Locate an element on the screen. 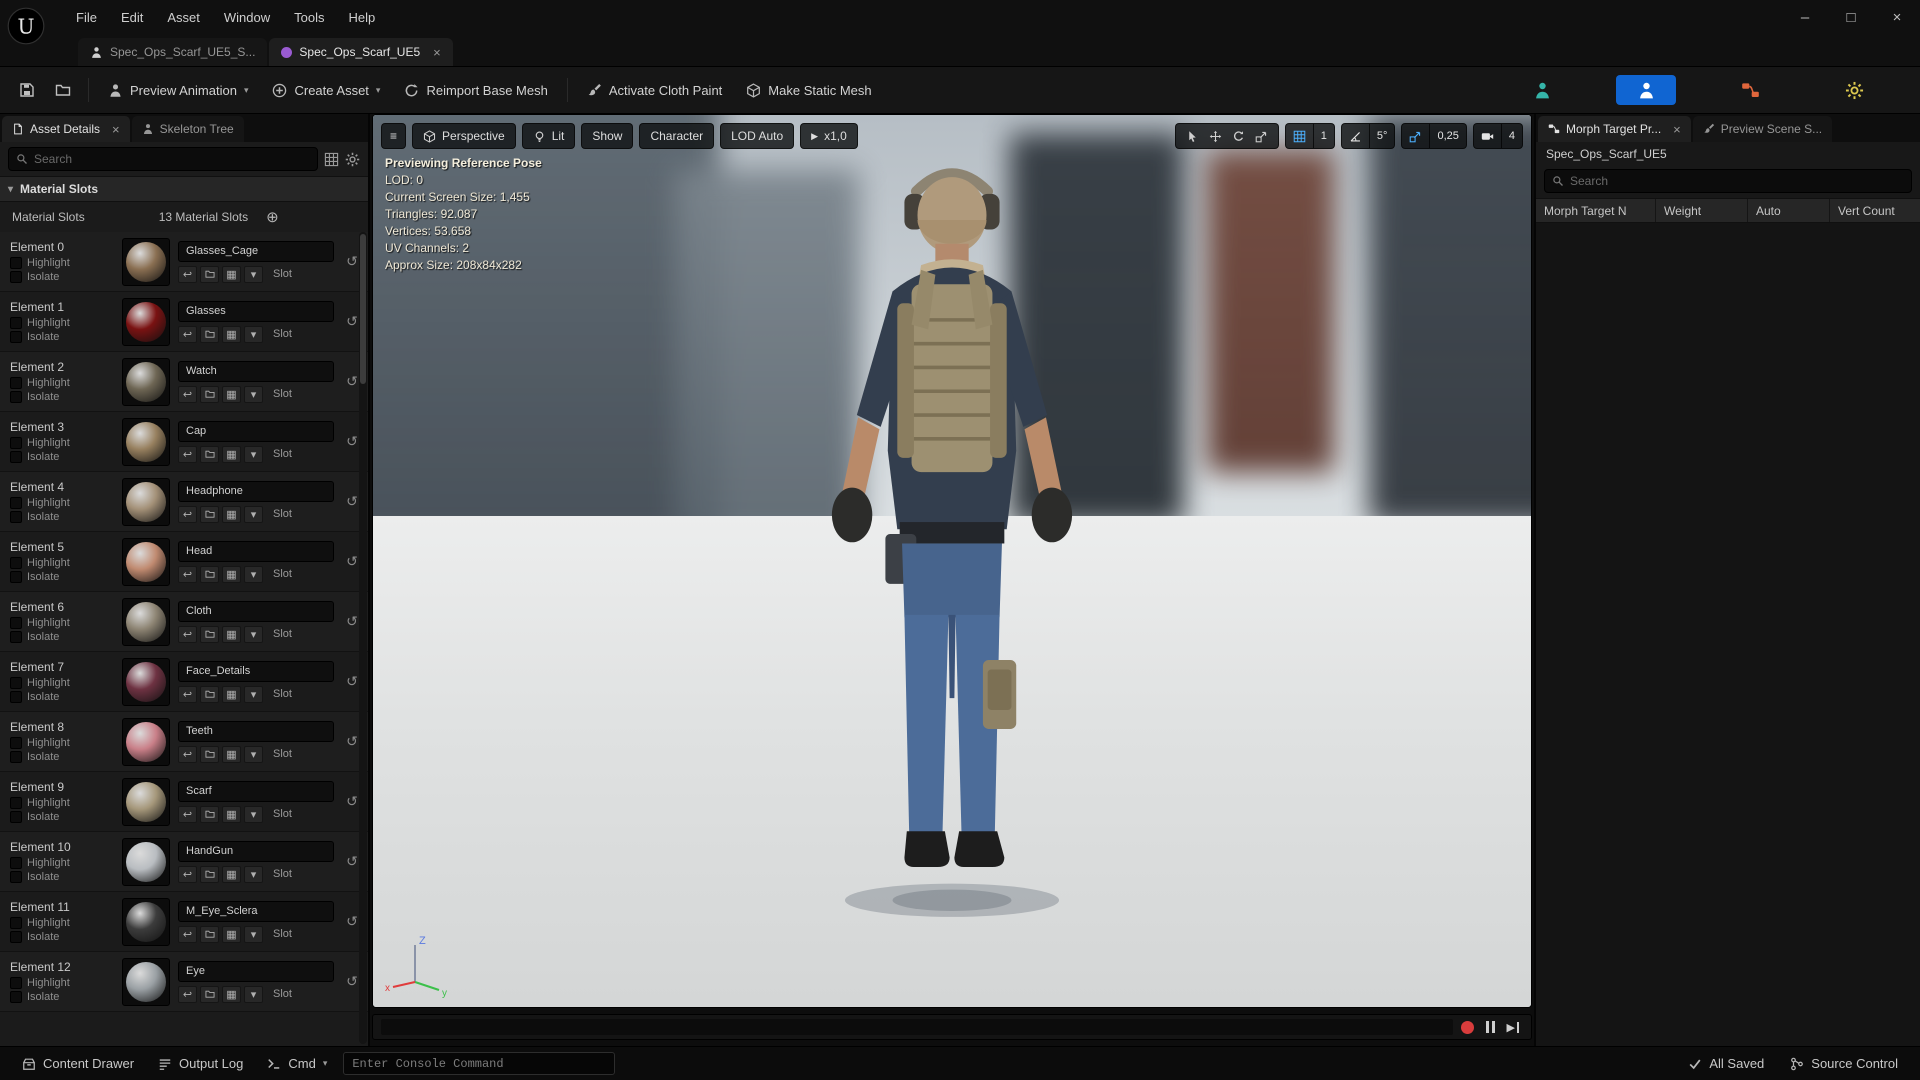 This screenshot has height=1080, width=1920. morph-search-input is located at coordinates (1737, 181).